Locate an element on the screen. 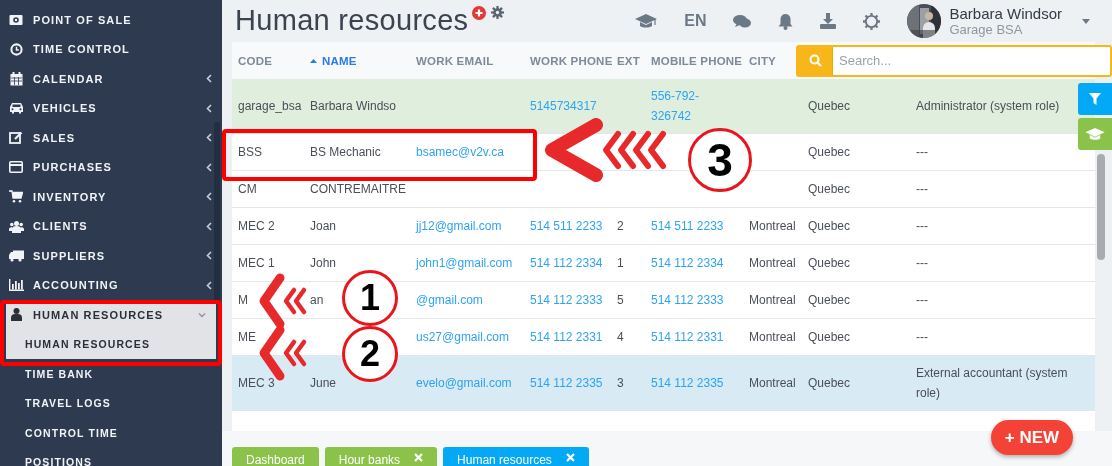  column-header: CITY is located at coordinates (762, 60).